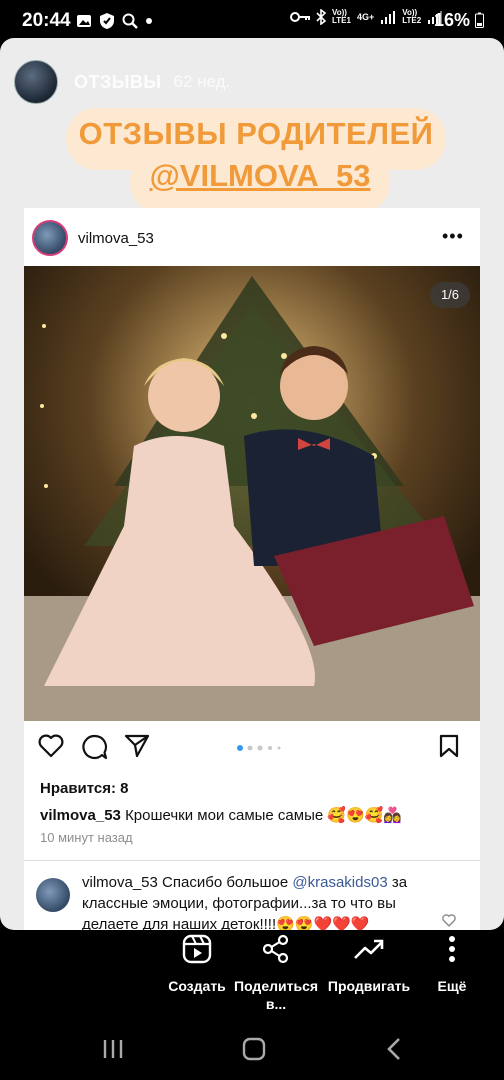  I want to click on post-avatar, so click(50, 238).